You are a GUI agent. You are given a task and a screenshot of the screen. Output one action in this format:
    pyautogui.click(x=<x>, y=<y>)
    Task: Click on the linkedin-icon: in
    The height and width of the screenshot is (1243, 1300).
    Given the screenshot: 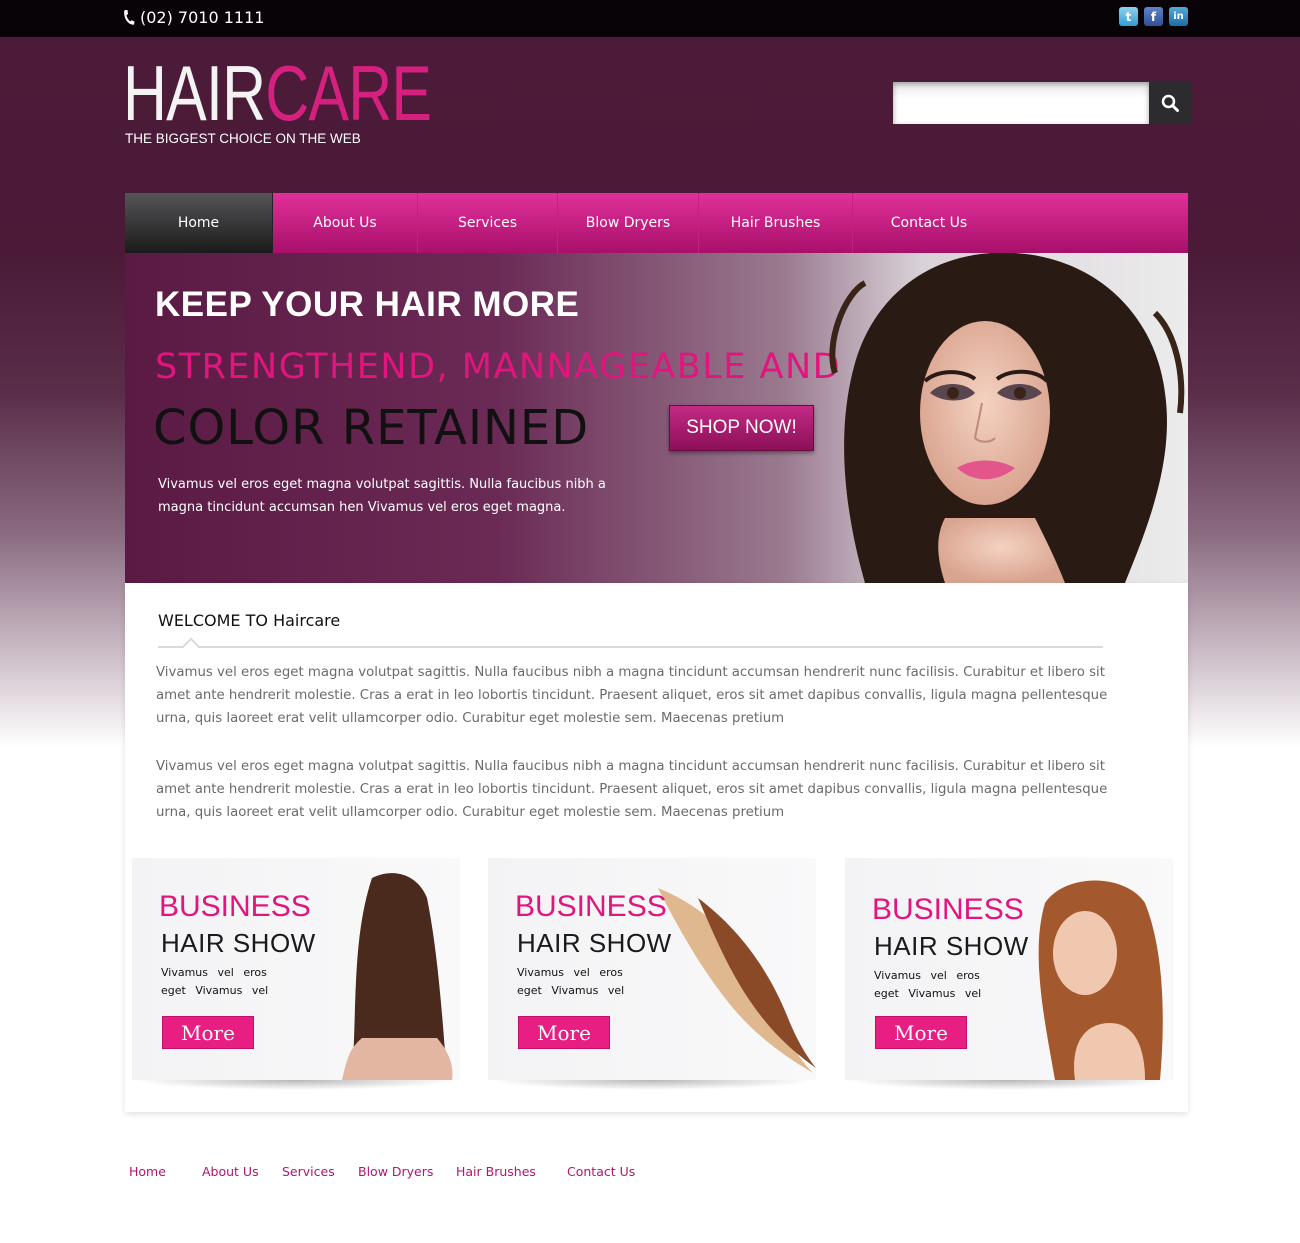 What is the action you would take?
    pyautogui.click(x=1178, y=16)
    